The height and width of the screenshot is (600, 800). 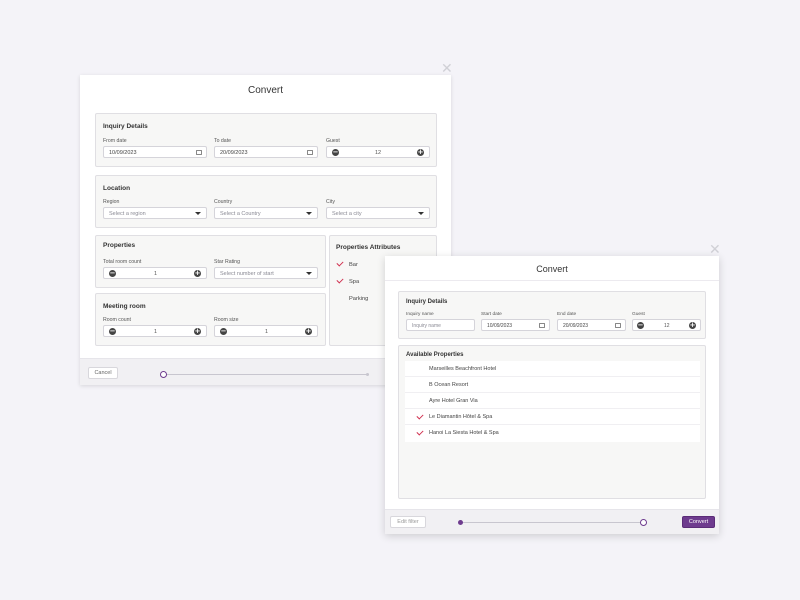 I want to click on available-properties-title: Available Properties, so click(x=435, y=355).